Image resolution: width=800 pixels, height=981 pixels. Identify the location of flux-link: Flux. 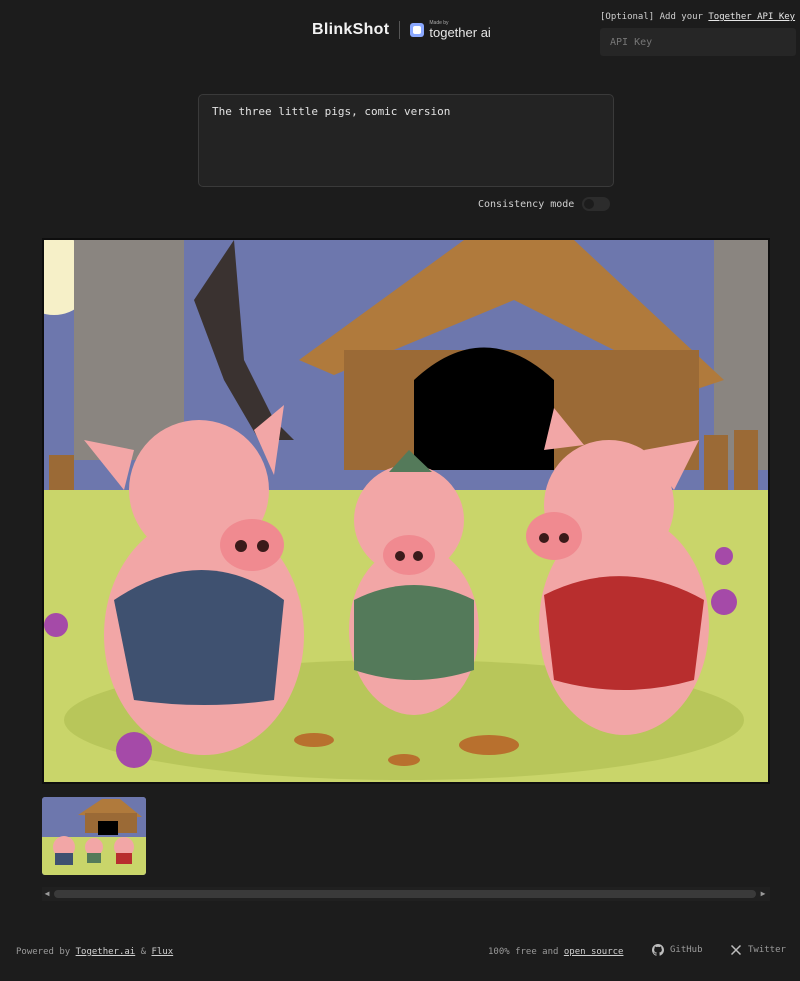
(162, 952).